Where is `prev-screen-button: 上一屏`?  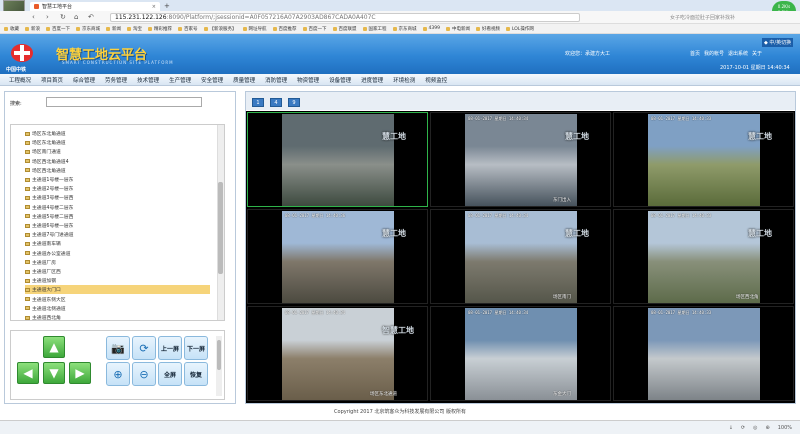
prev-screen-button: 上一屏 is located at coordinates (170, 348).